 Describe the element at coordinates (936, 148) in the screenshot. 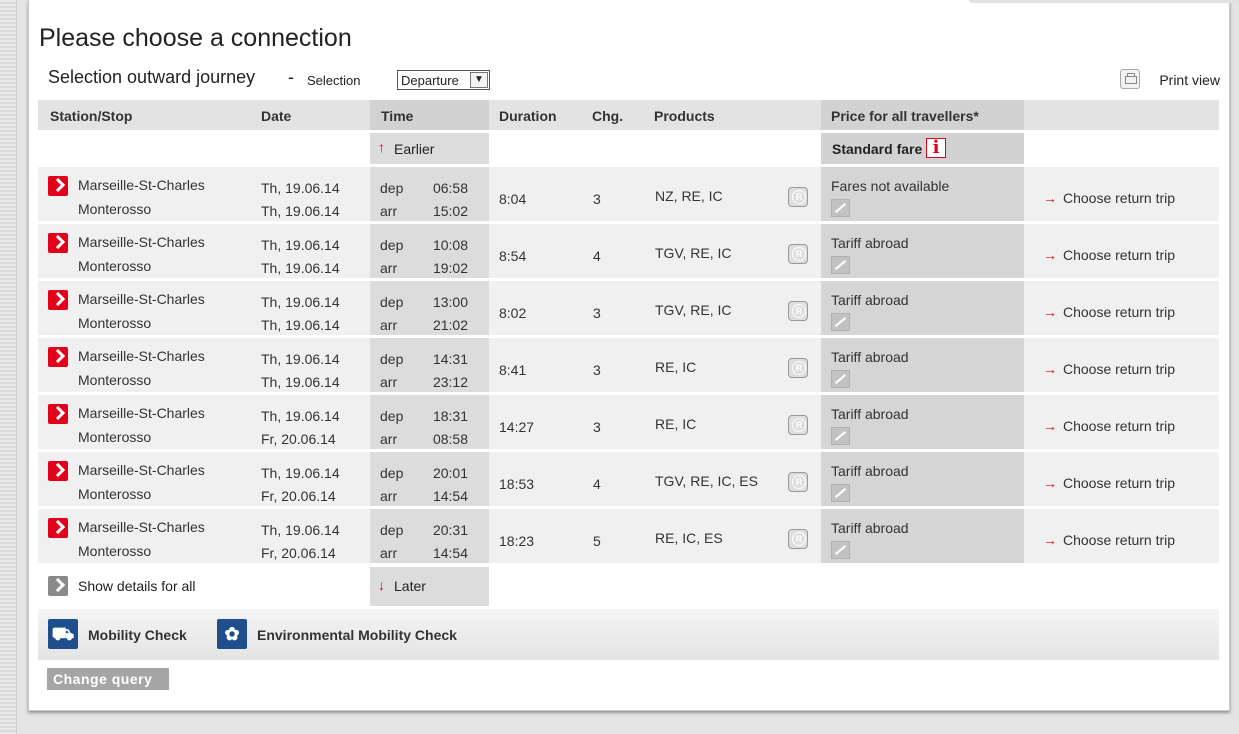

I see `info-icon: i` at that location.